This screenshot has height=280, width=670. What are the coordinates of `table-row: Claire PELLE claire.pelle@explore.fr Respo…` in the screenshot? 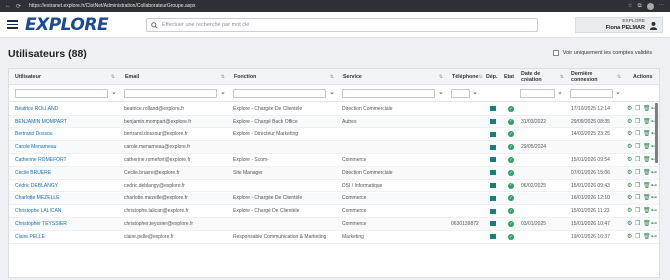 It's located at (334, 237).